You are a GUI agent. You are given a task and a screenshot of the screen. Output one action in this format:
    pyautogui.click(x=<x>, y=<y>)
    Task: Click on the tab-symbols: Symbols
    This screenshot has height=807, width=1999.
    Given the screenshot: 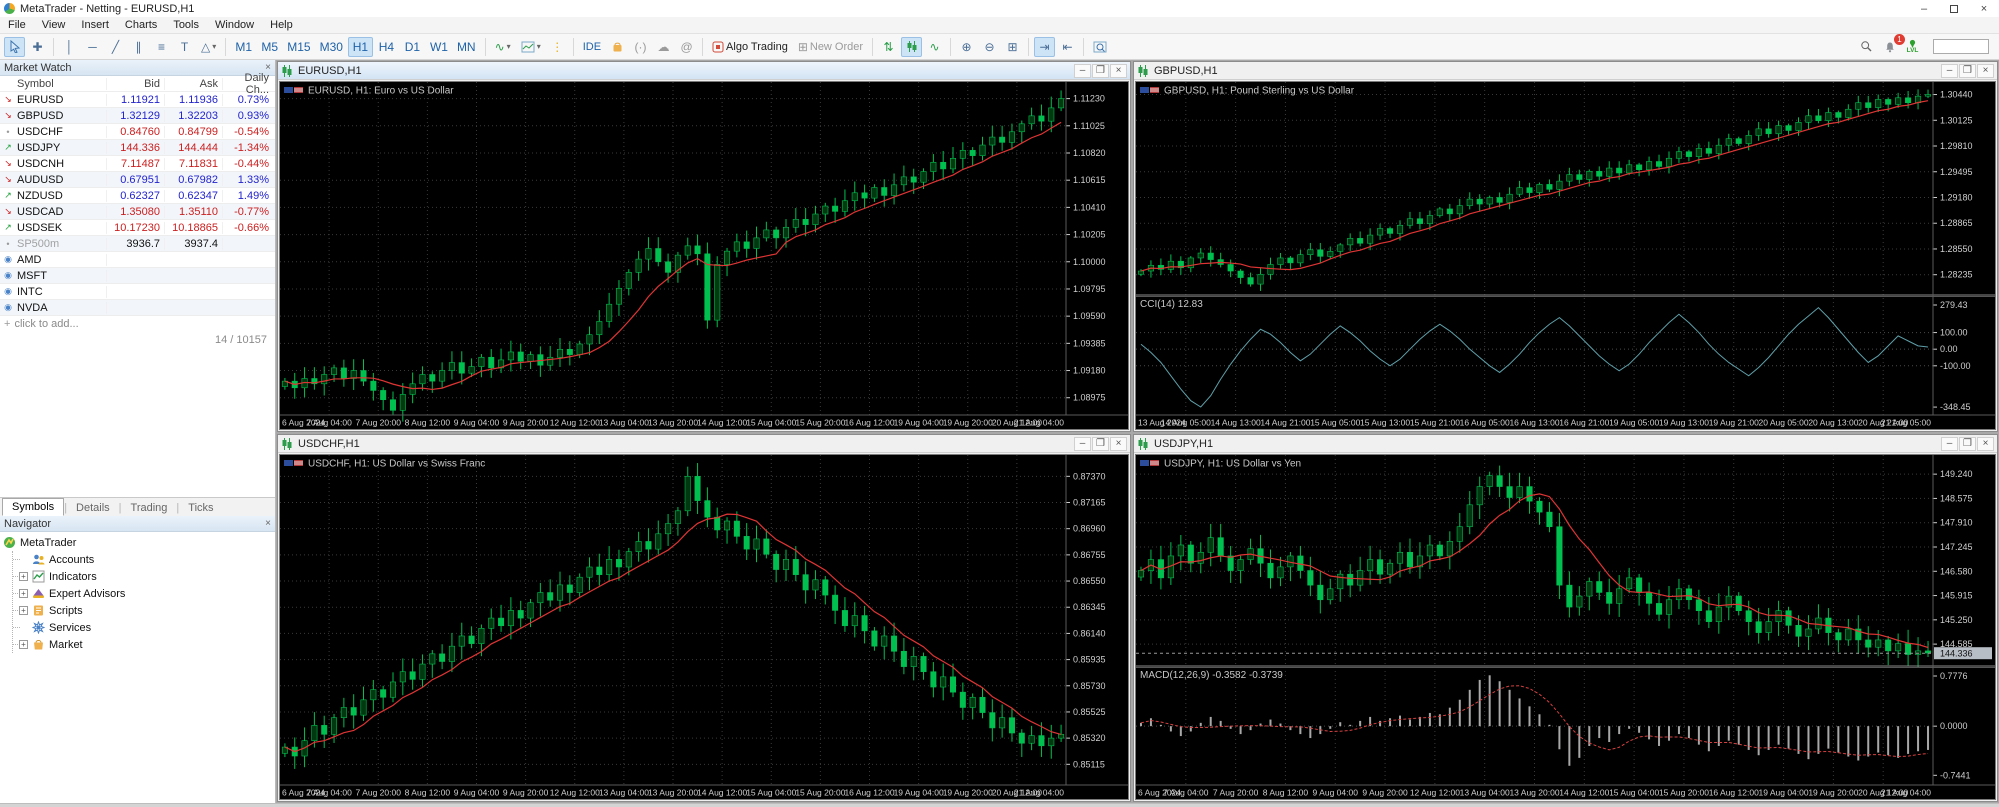 What is the action you would take?
    pyautogui.click(x=33, y=507)
    